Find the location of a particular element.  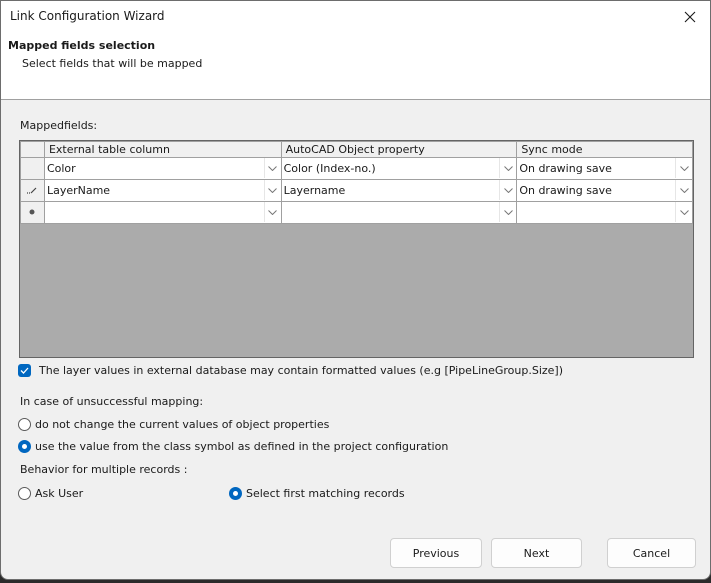

next-button: Next is located at coordinates (536, 553).